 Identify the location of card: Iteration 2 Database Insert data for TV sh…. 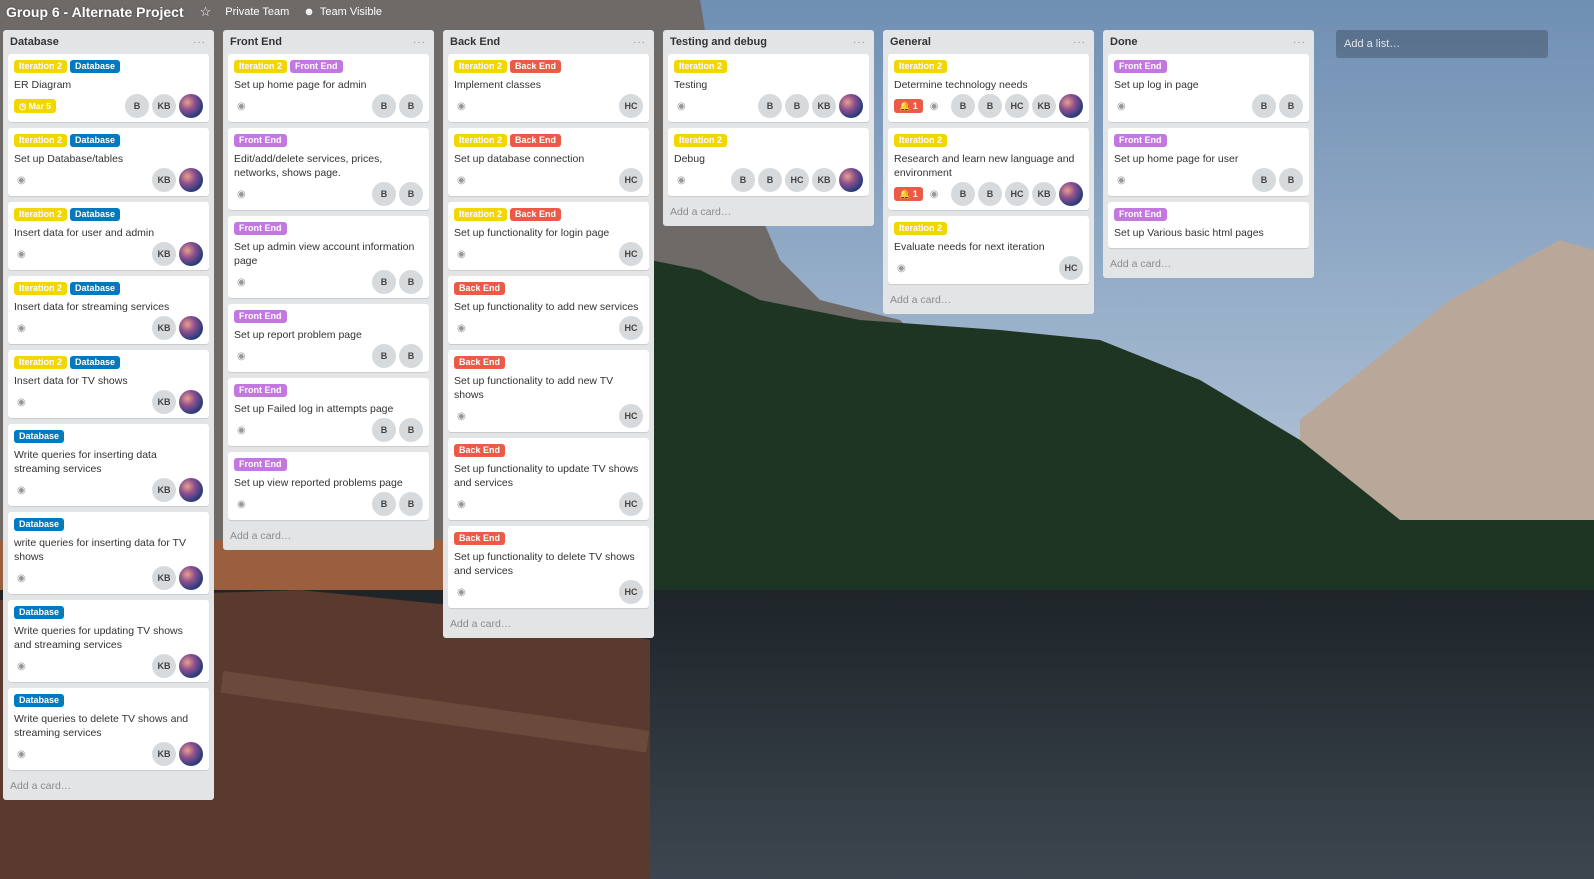
(108, 384).